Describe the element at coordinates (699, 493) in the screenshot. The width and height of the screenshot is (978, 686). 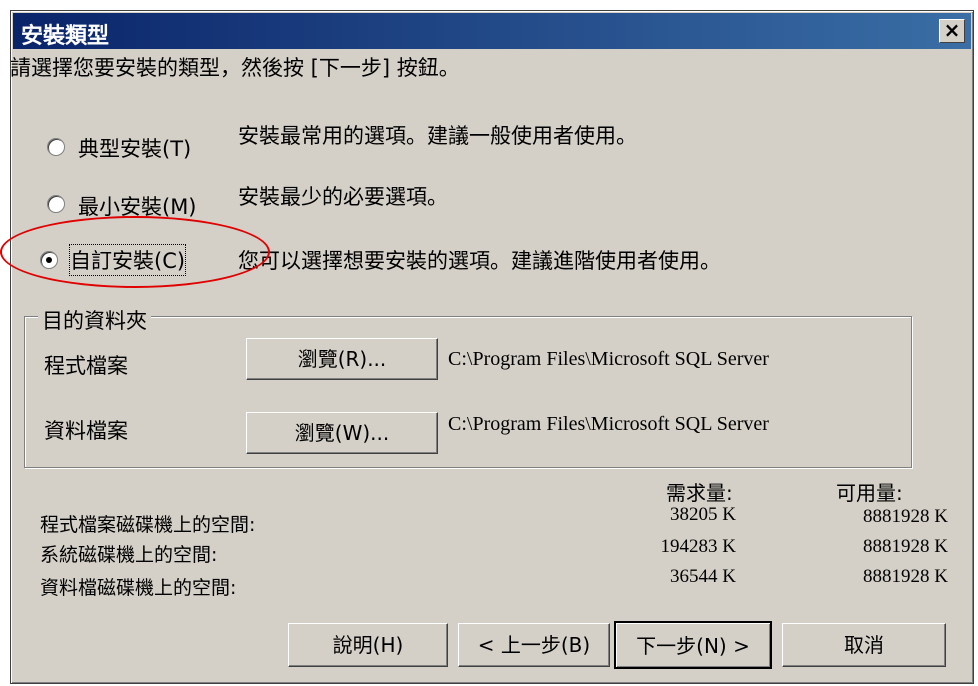
I see `required-header: 需求量:` at that location.